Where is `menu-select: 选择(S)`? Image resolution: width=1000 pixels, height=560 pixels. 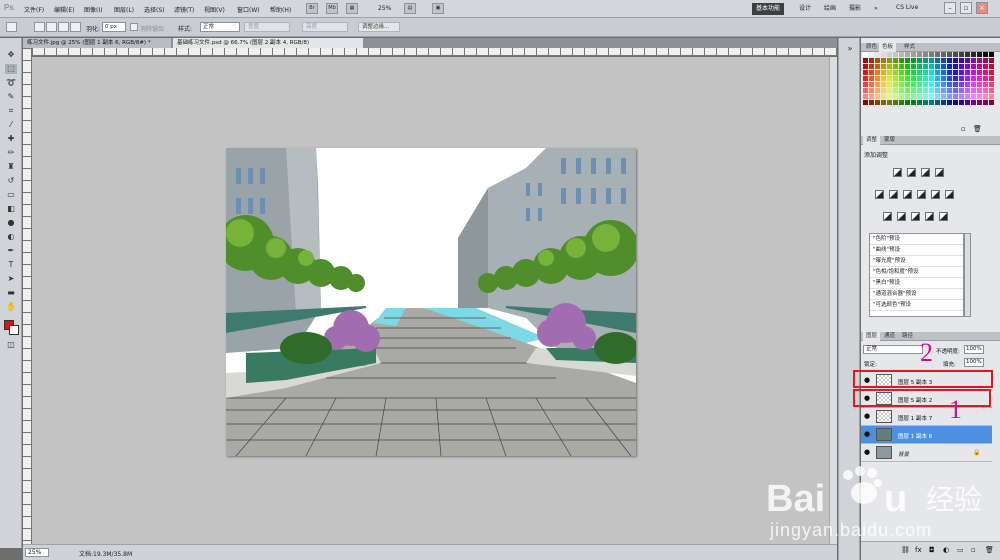
menu-select: 选择(S) is located at coordinates (154, 9).